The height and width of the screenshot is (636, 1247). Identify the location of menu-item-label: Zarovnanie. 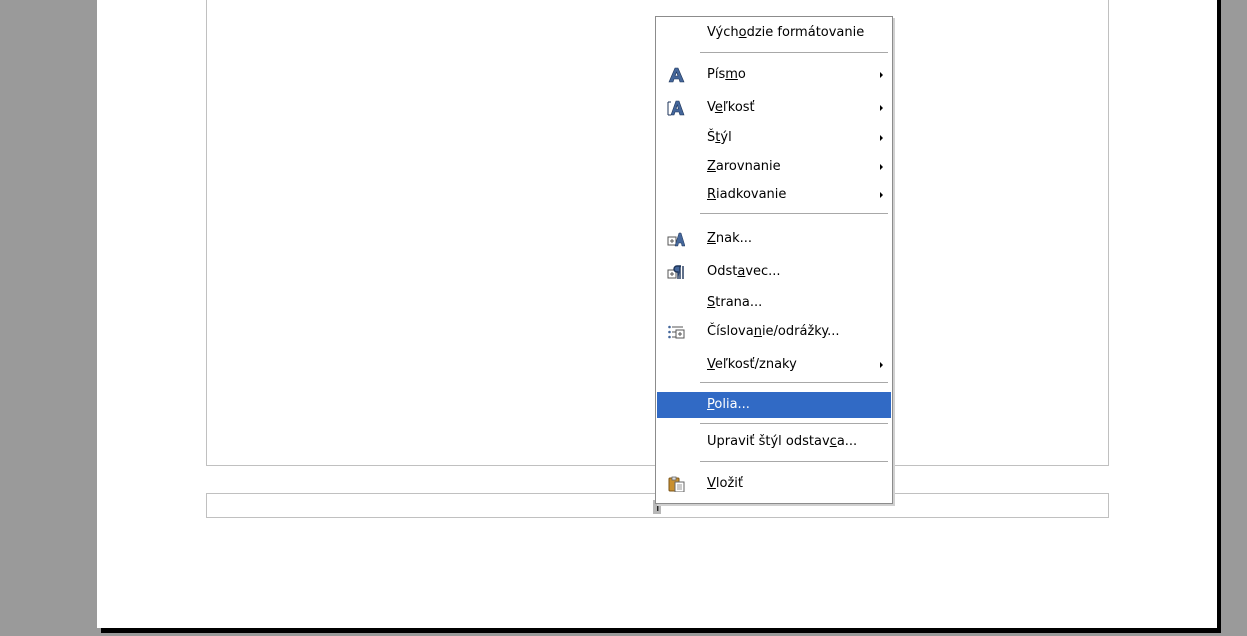
(744, 166).